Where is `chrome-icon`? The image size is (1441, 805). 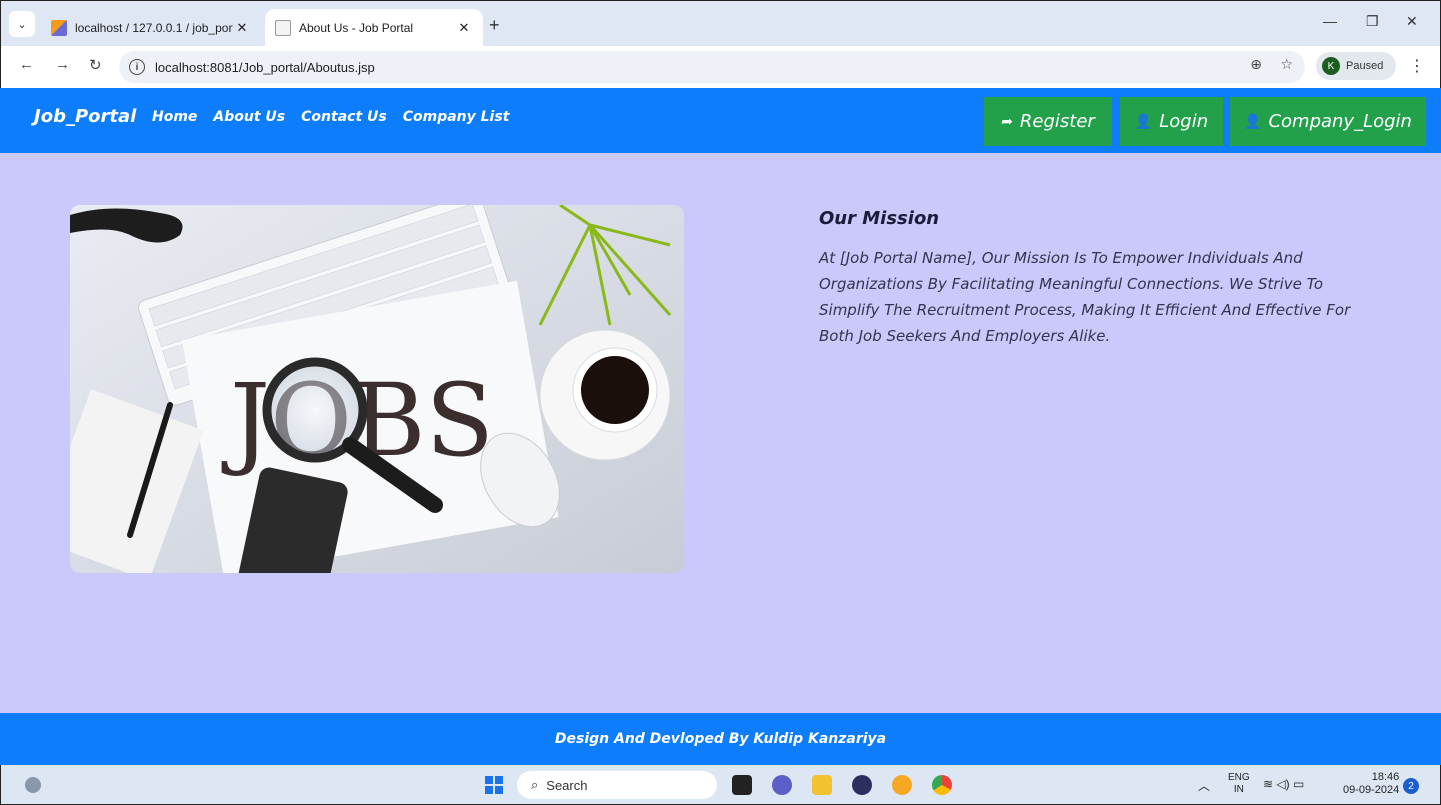 chrome-icon is located at coordinates (942, 785).